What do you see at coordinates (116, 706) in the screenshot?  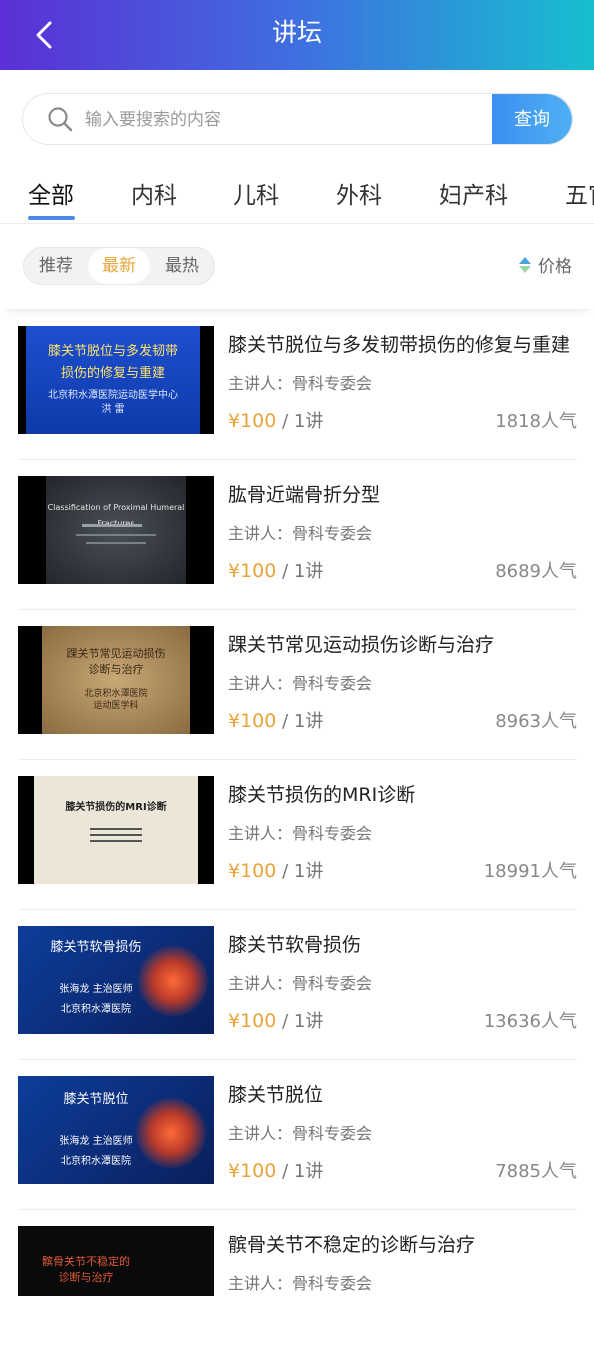 I see `thumbnail-text: 运动医学科` at bounding box center [116, 706].